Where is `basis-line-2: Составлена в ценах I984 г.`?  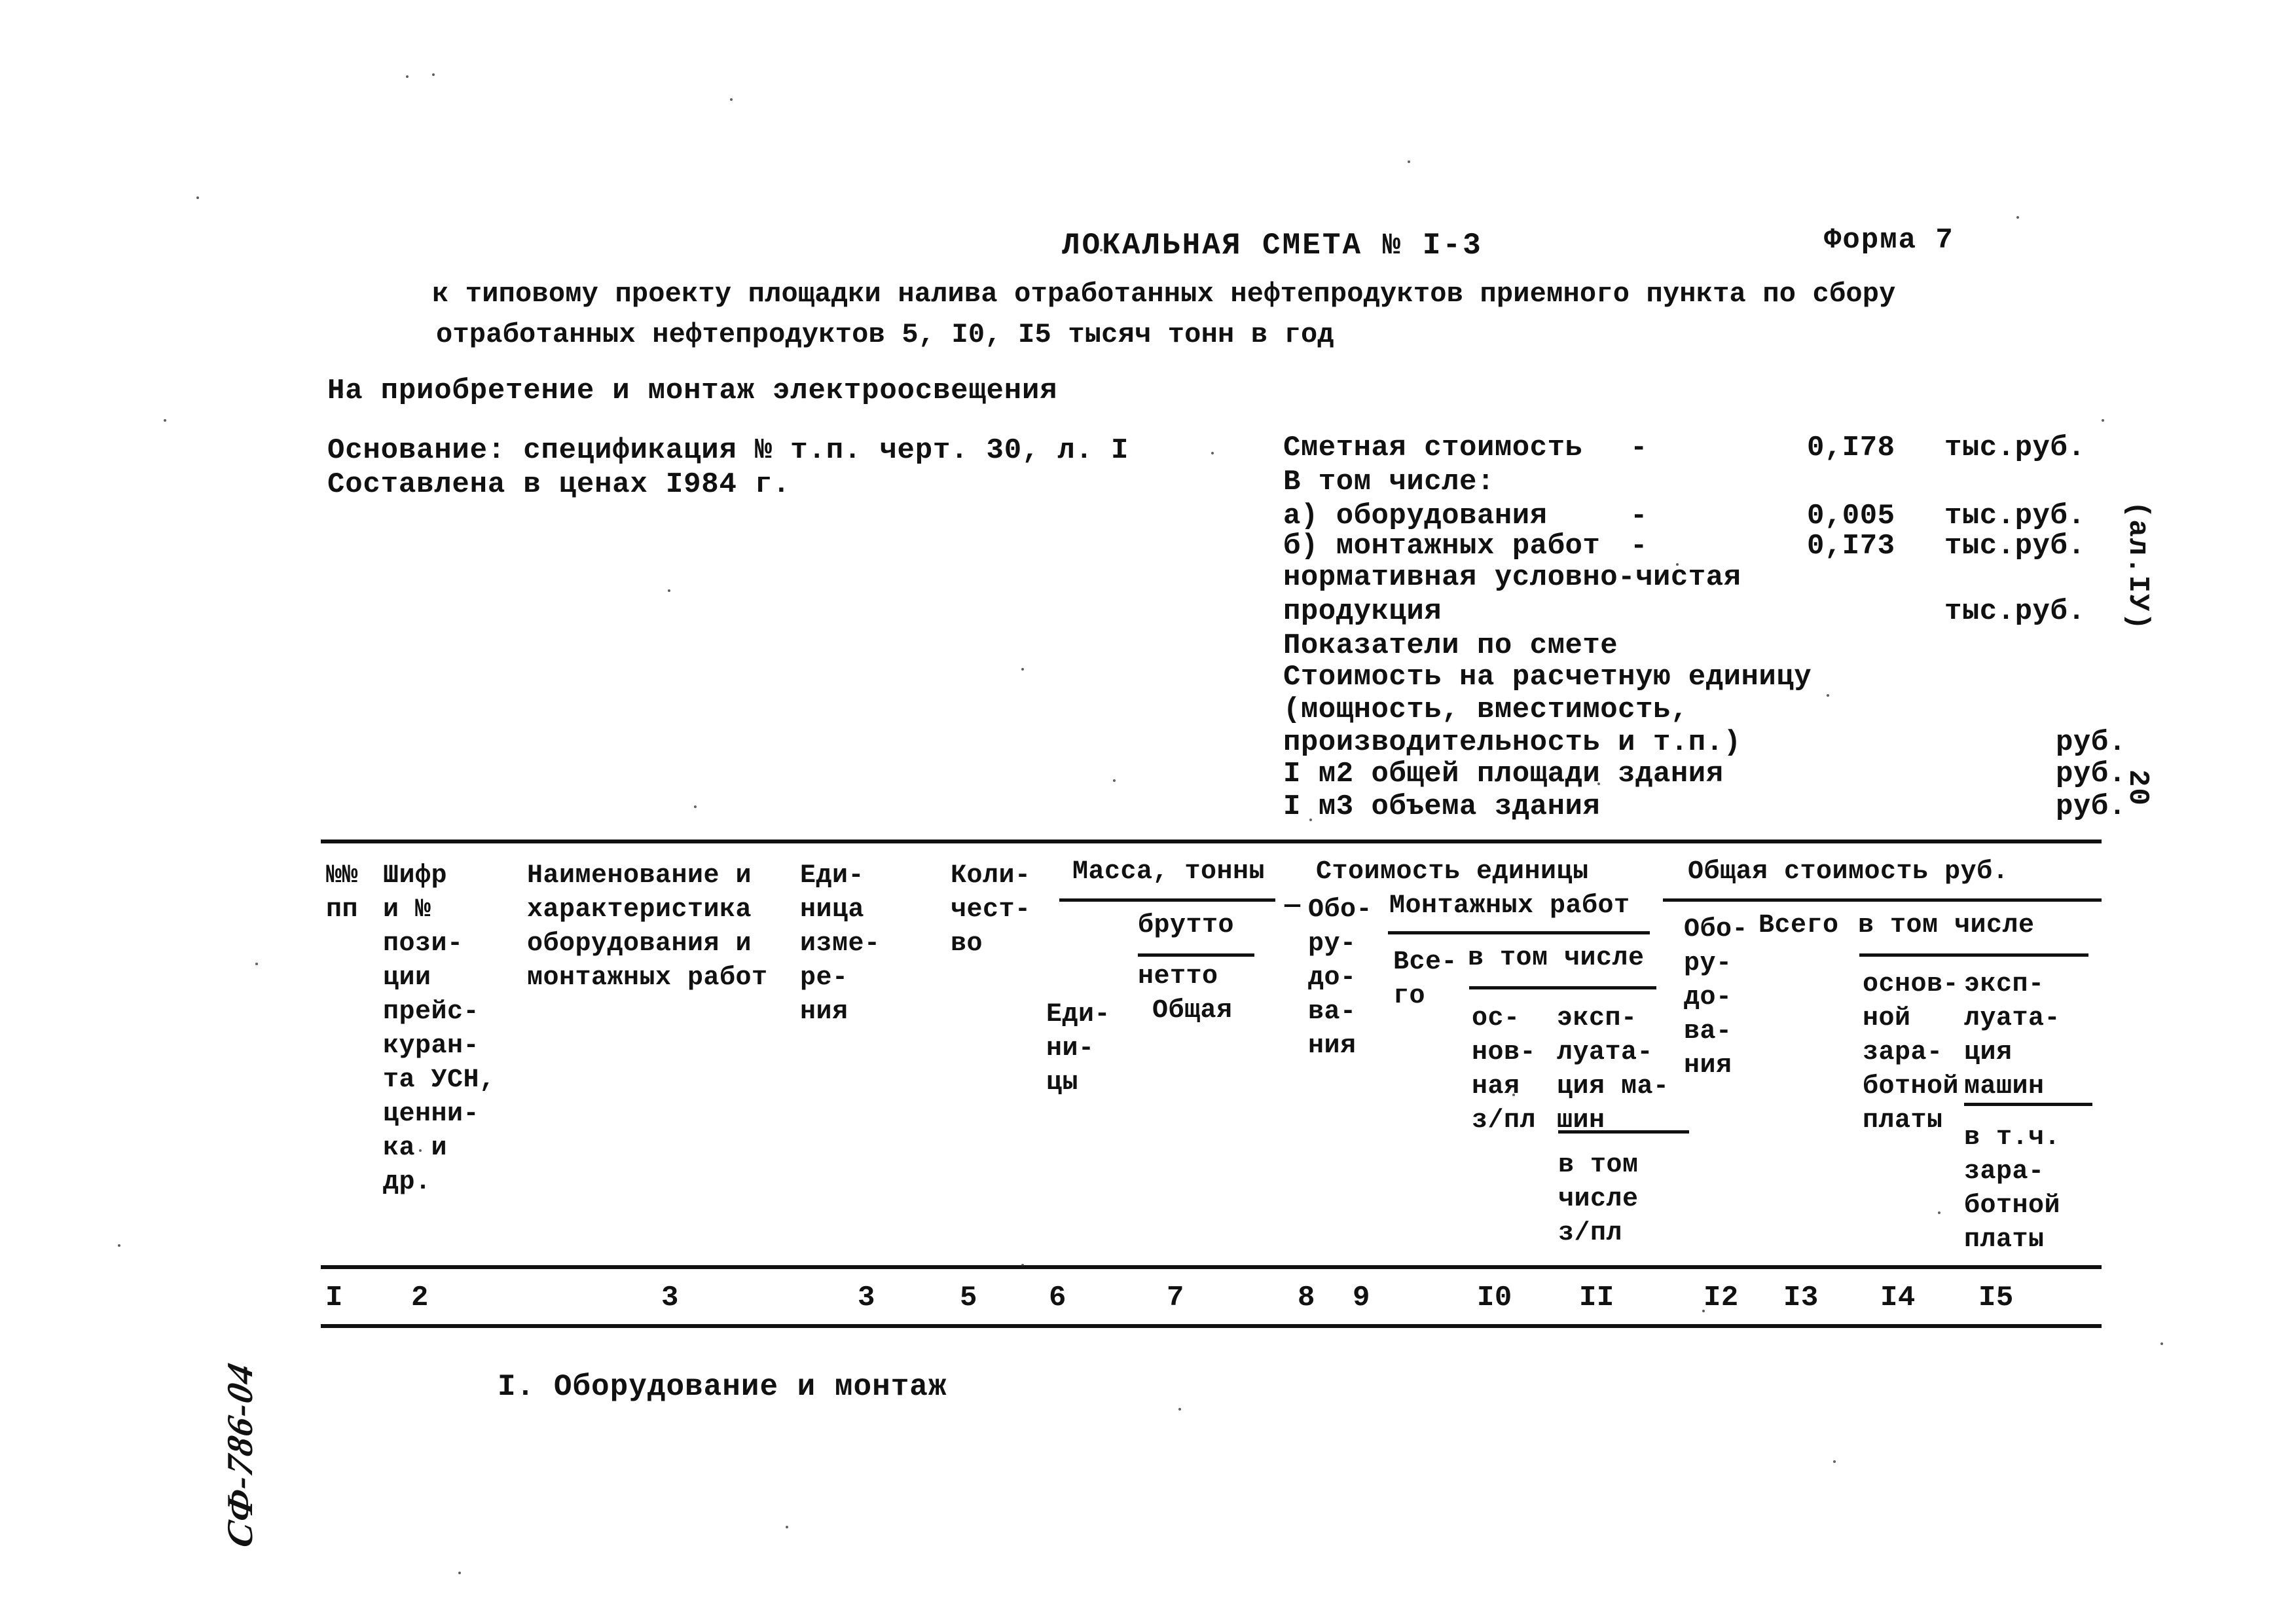
basis-line-2: Составлена в ценах I984 г. is located at coordinates (559, 484).